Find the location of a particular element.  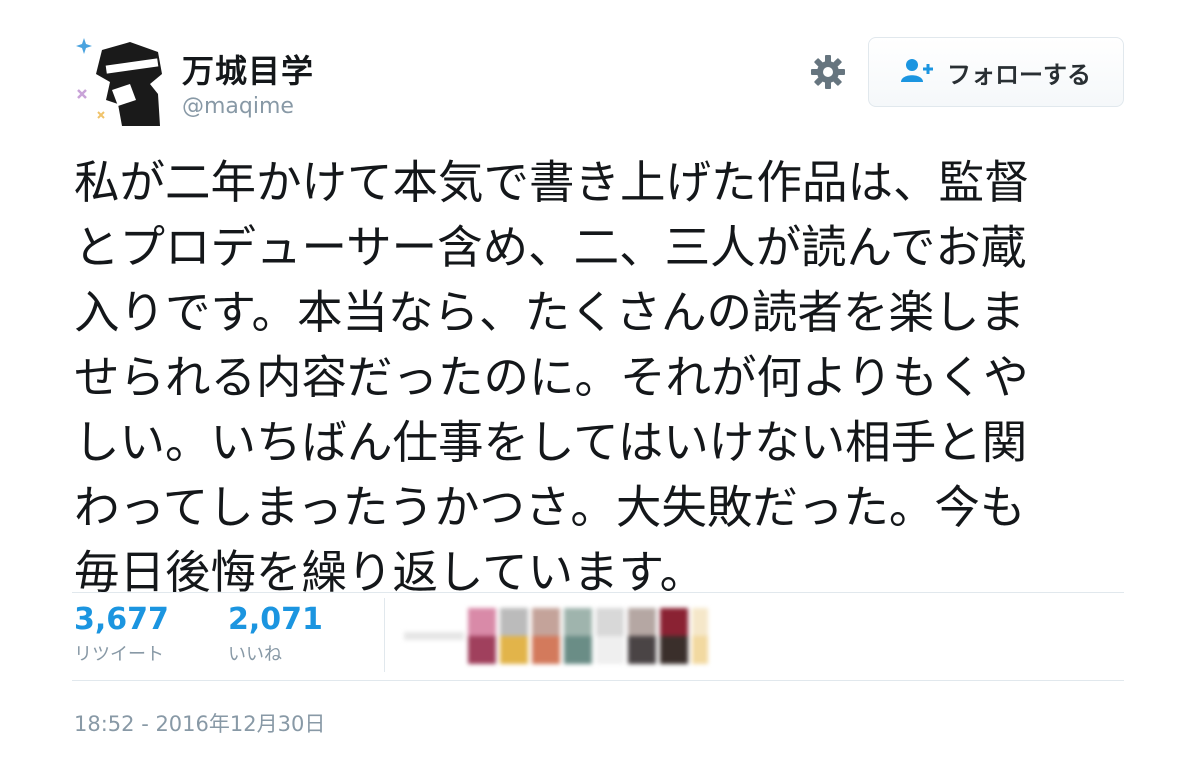

add-user-icon is located at coordinates (918, 72).